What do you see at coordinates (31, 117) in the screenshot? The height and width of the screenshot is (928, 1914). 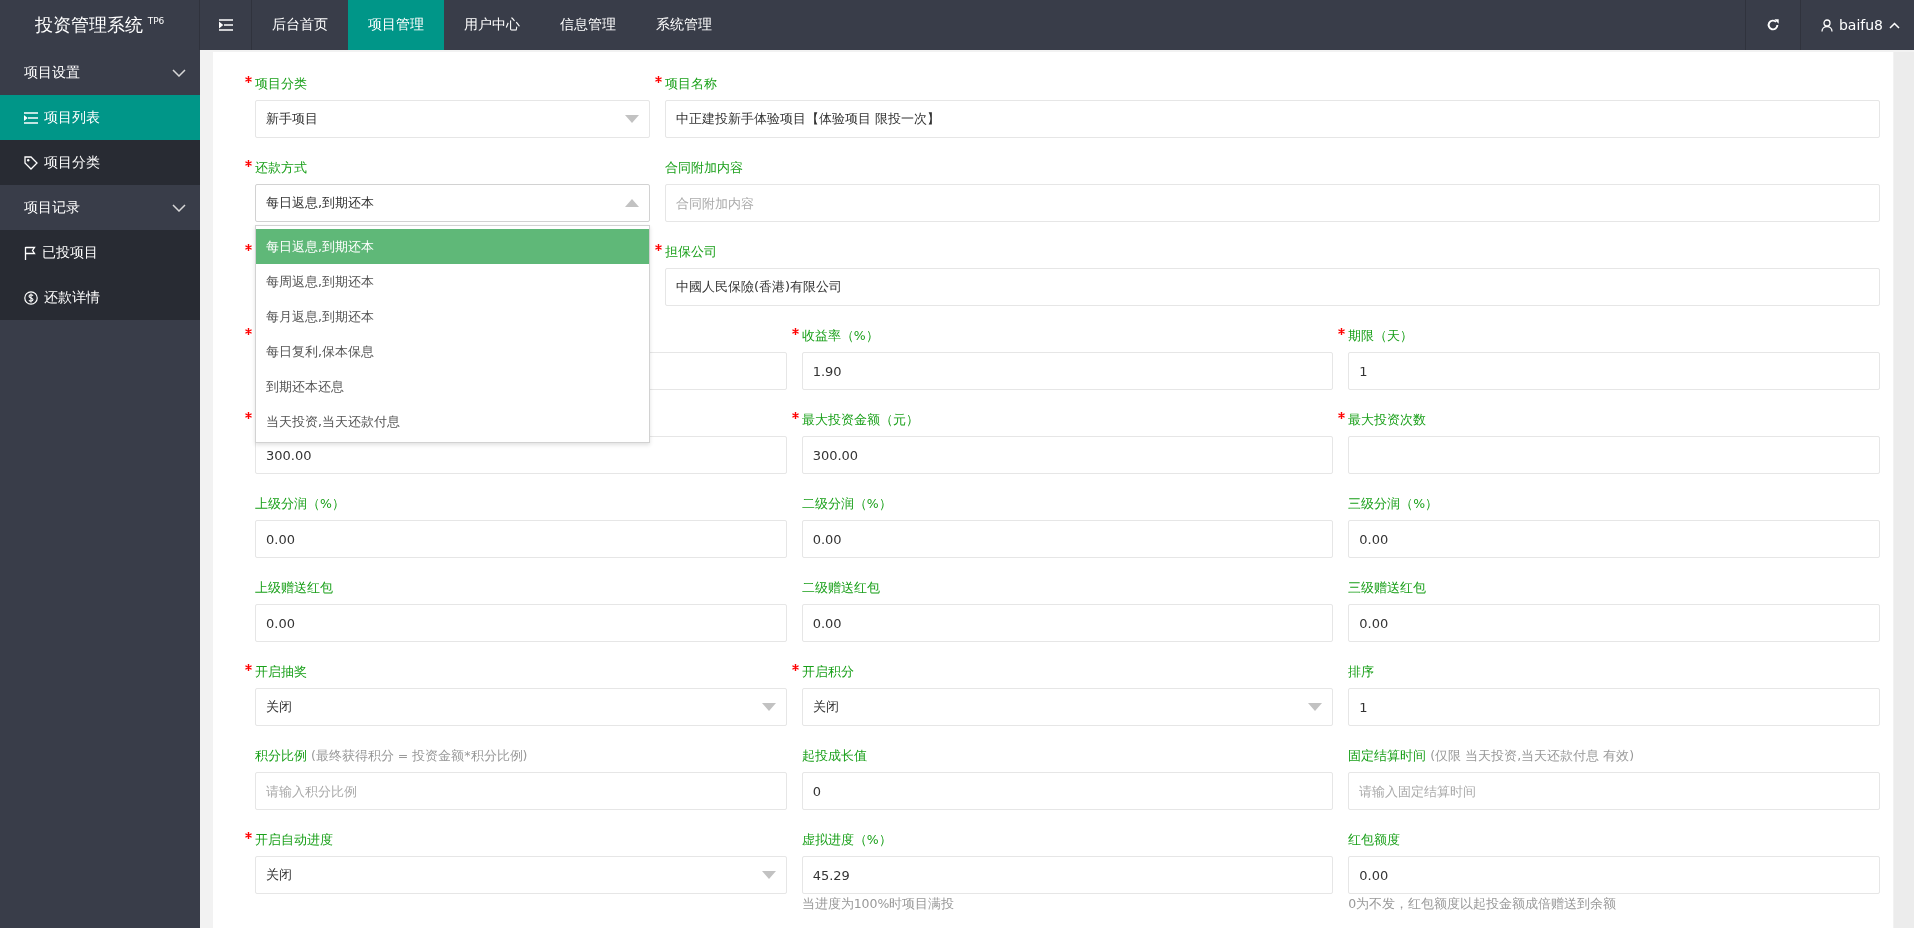 I see `list-icon` at bounding box center [31, 117].